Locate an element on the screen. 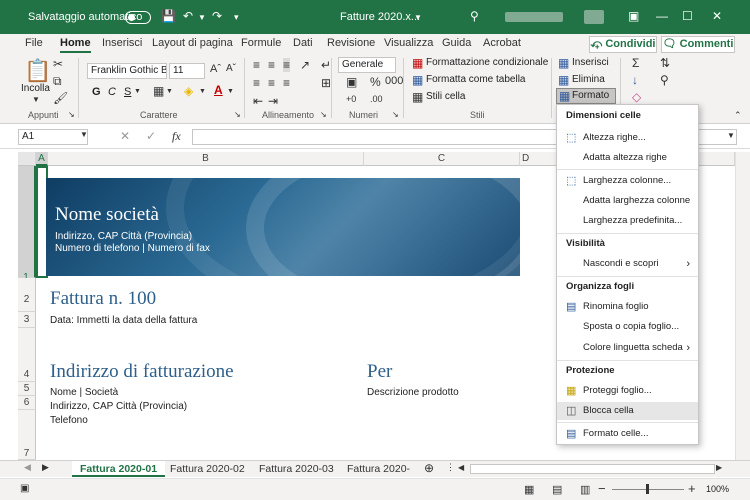  minimize-icon: — is located at coordinates (662, 16).